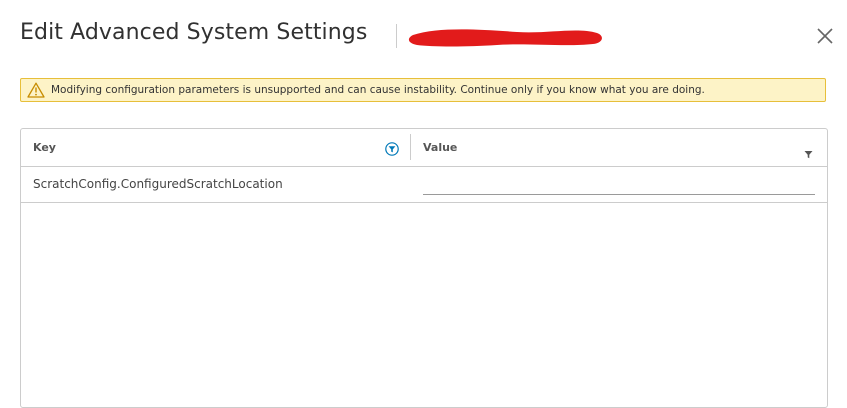  I want to click on warning-icon, so click(36, 90).